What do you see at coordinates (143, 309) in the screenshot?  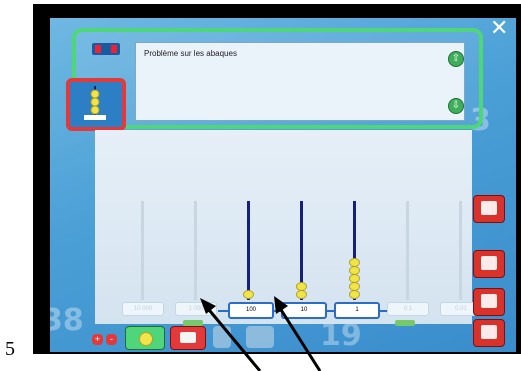 I see `column-label: 10 000` at bounding box center [143, 309].